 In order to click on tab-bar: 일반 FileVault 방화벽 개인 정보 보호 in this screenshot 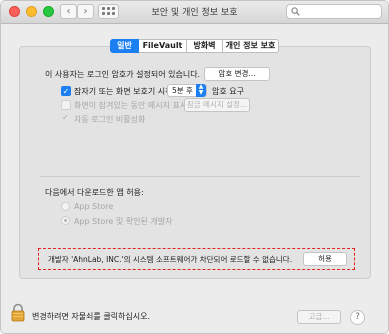, I will do `click(194, 46)`.